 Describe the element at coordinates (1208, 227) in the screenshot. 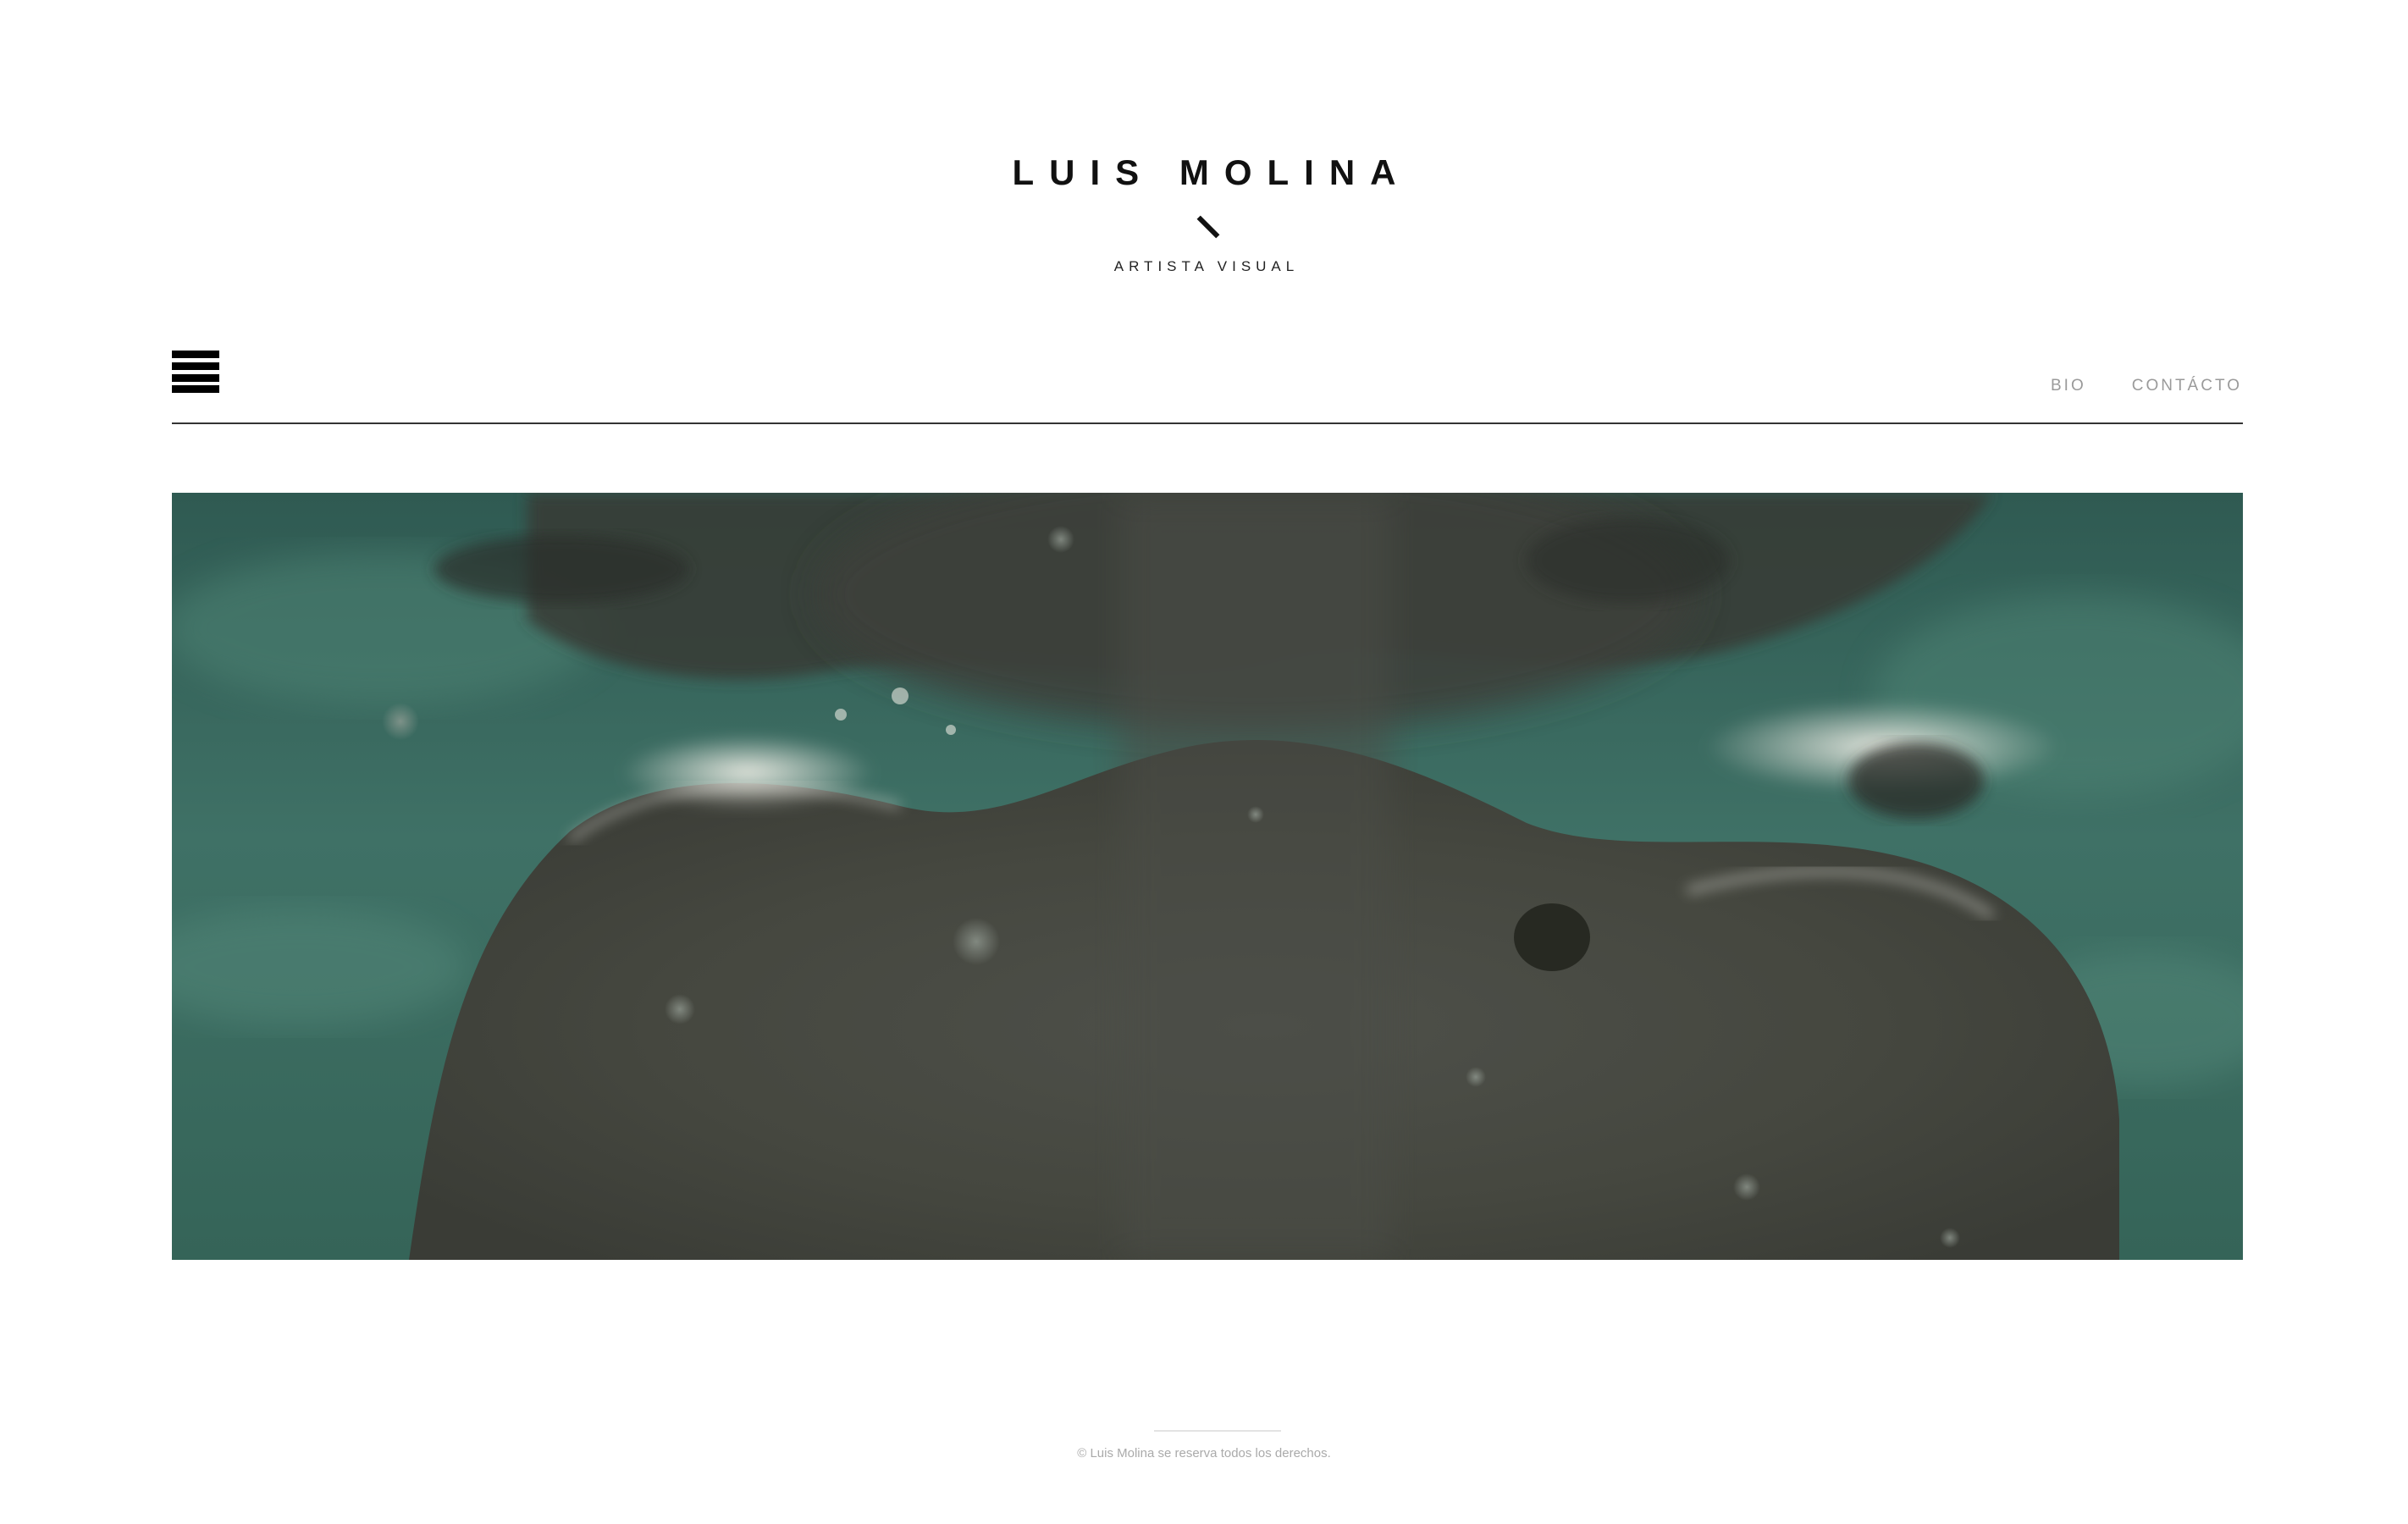

I see `logo-slash-mark` at that location.